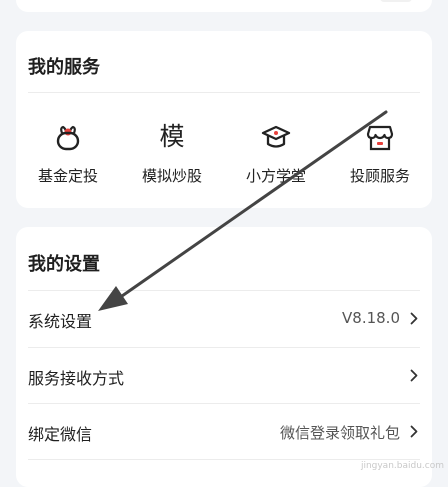  Describe the element at coordinates (275, 176) in the screenshot. I see `service-label: 小方学堂` at that location.